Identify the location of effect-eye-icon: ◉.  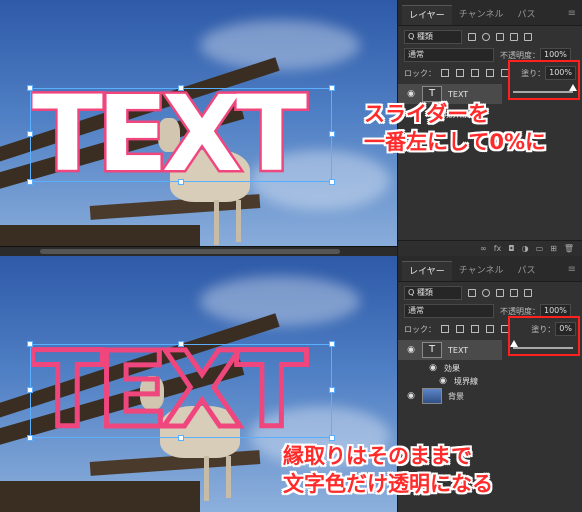
(443, 381).